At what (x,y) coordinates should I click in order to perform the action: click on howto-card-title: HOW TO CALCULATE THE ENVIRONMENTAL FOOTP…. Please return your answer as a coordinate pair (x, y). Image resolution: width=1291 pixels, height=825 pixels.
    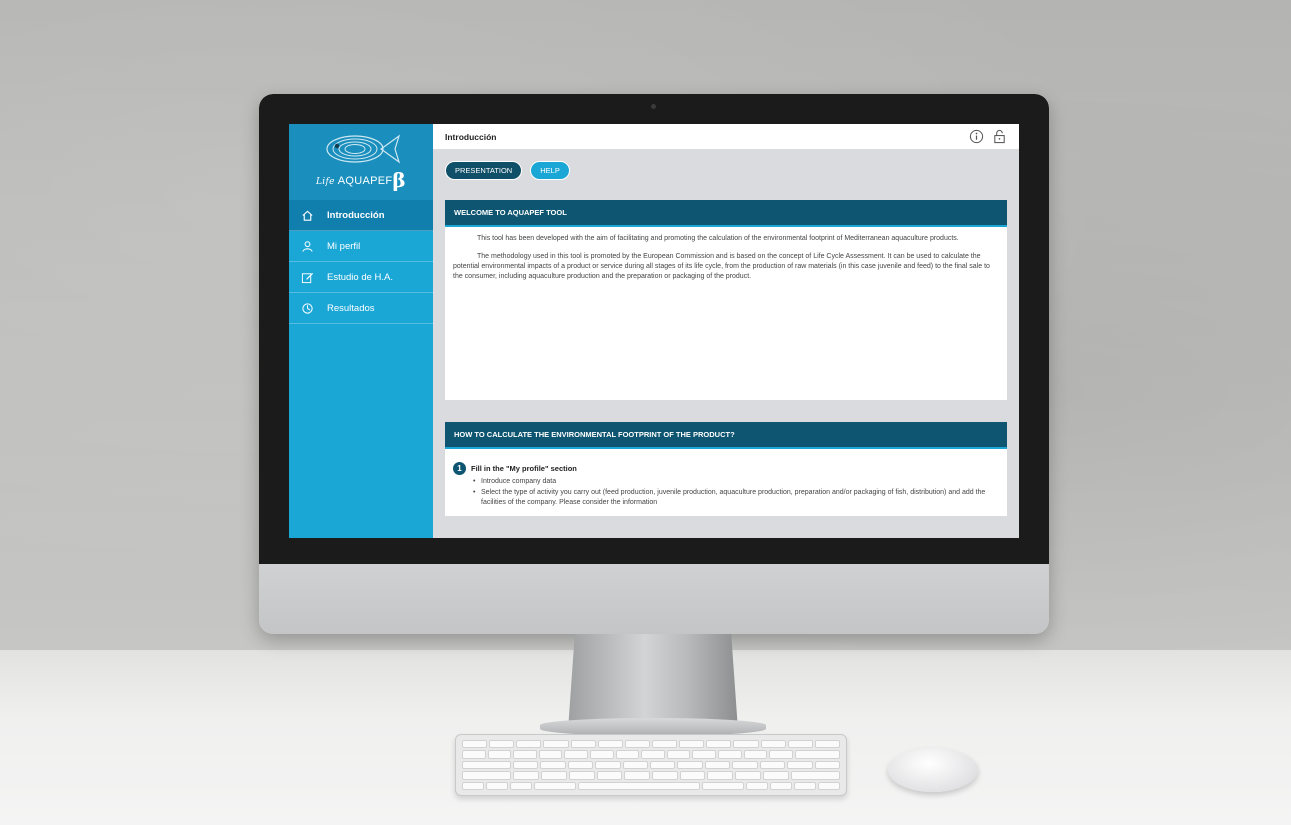
    Looking at the image, I should click on (726, 435).